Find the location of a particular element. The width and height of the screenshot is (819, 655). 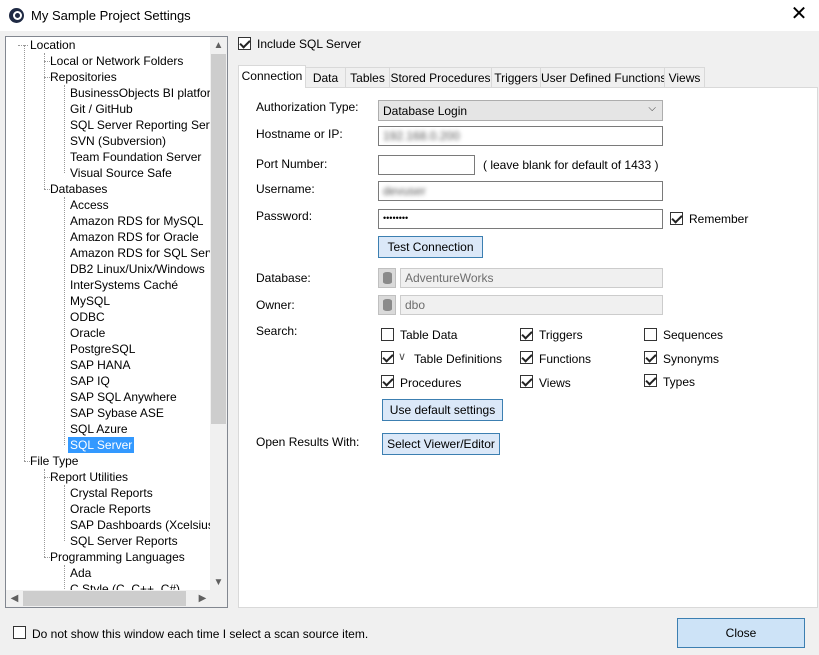

tree-node-svn: SVN (Subversion) is located at coordinates (118, 141).